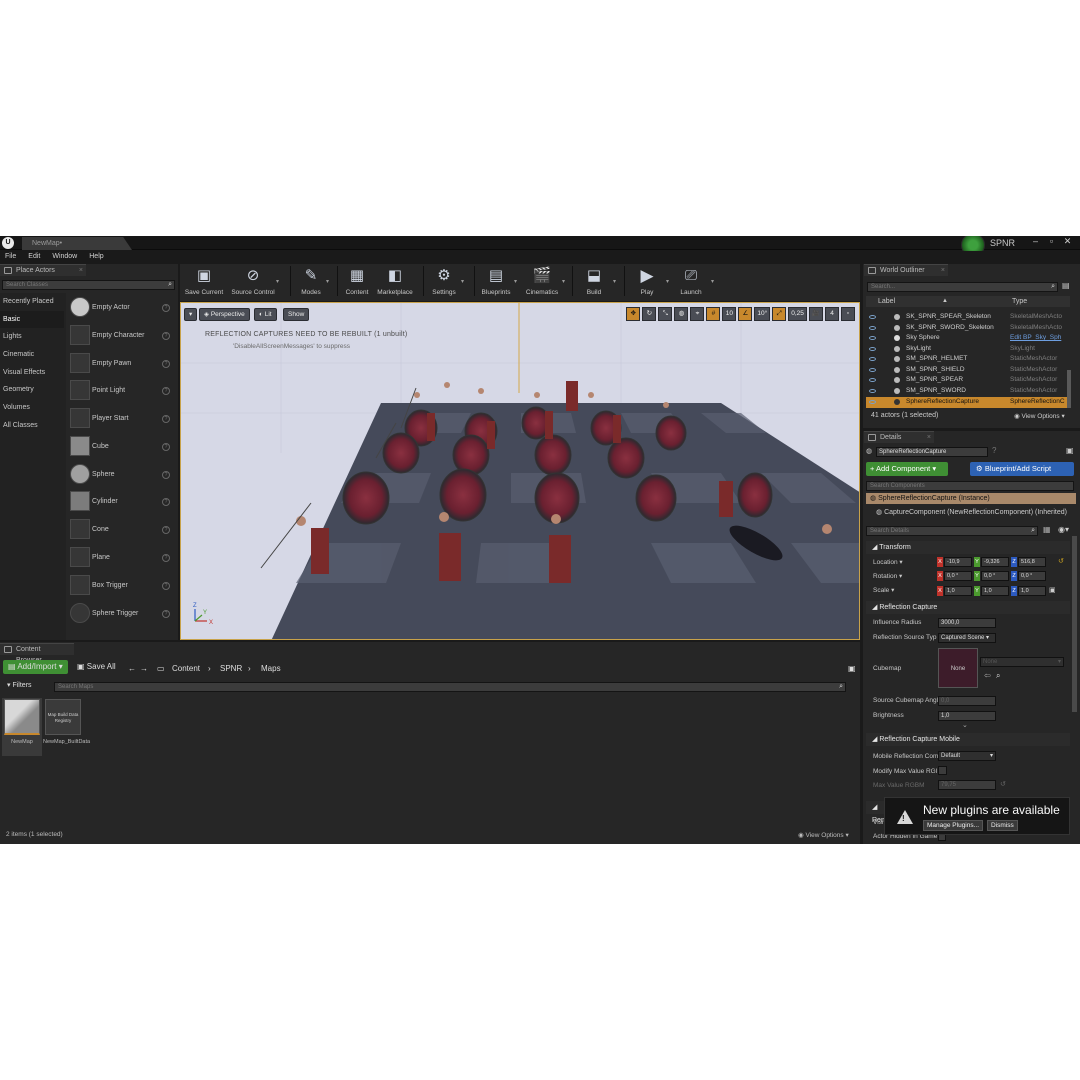 The image size is (1080, 1080). What do you see at coordinates (224, 314) in the screenshot?
I see `perspective-button: ◈ Perspective` at bounding box center [224, 314].